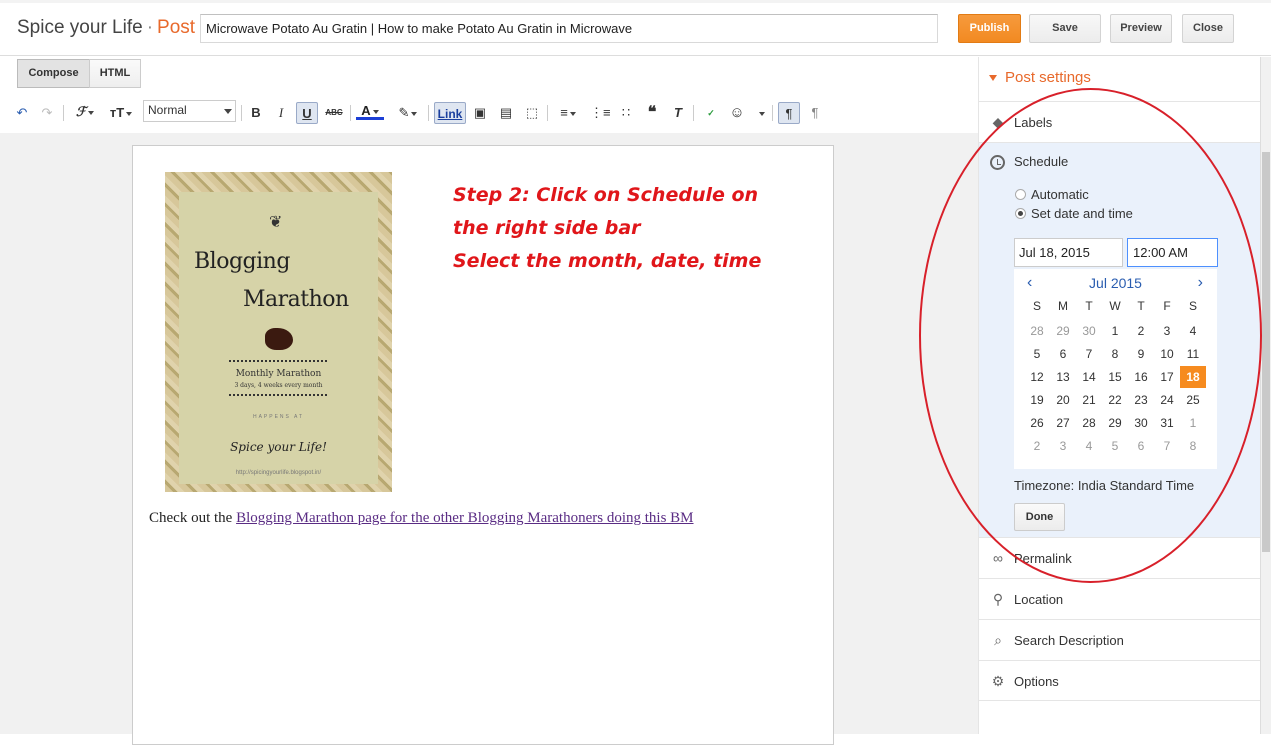  Describe the element at coordinates (334, 113) in the screenshot. I see `strikethrough-icon: ABC` at that location.